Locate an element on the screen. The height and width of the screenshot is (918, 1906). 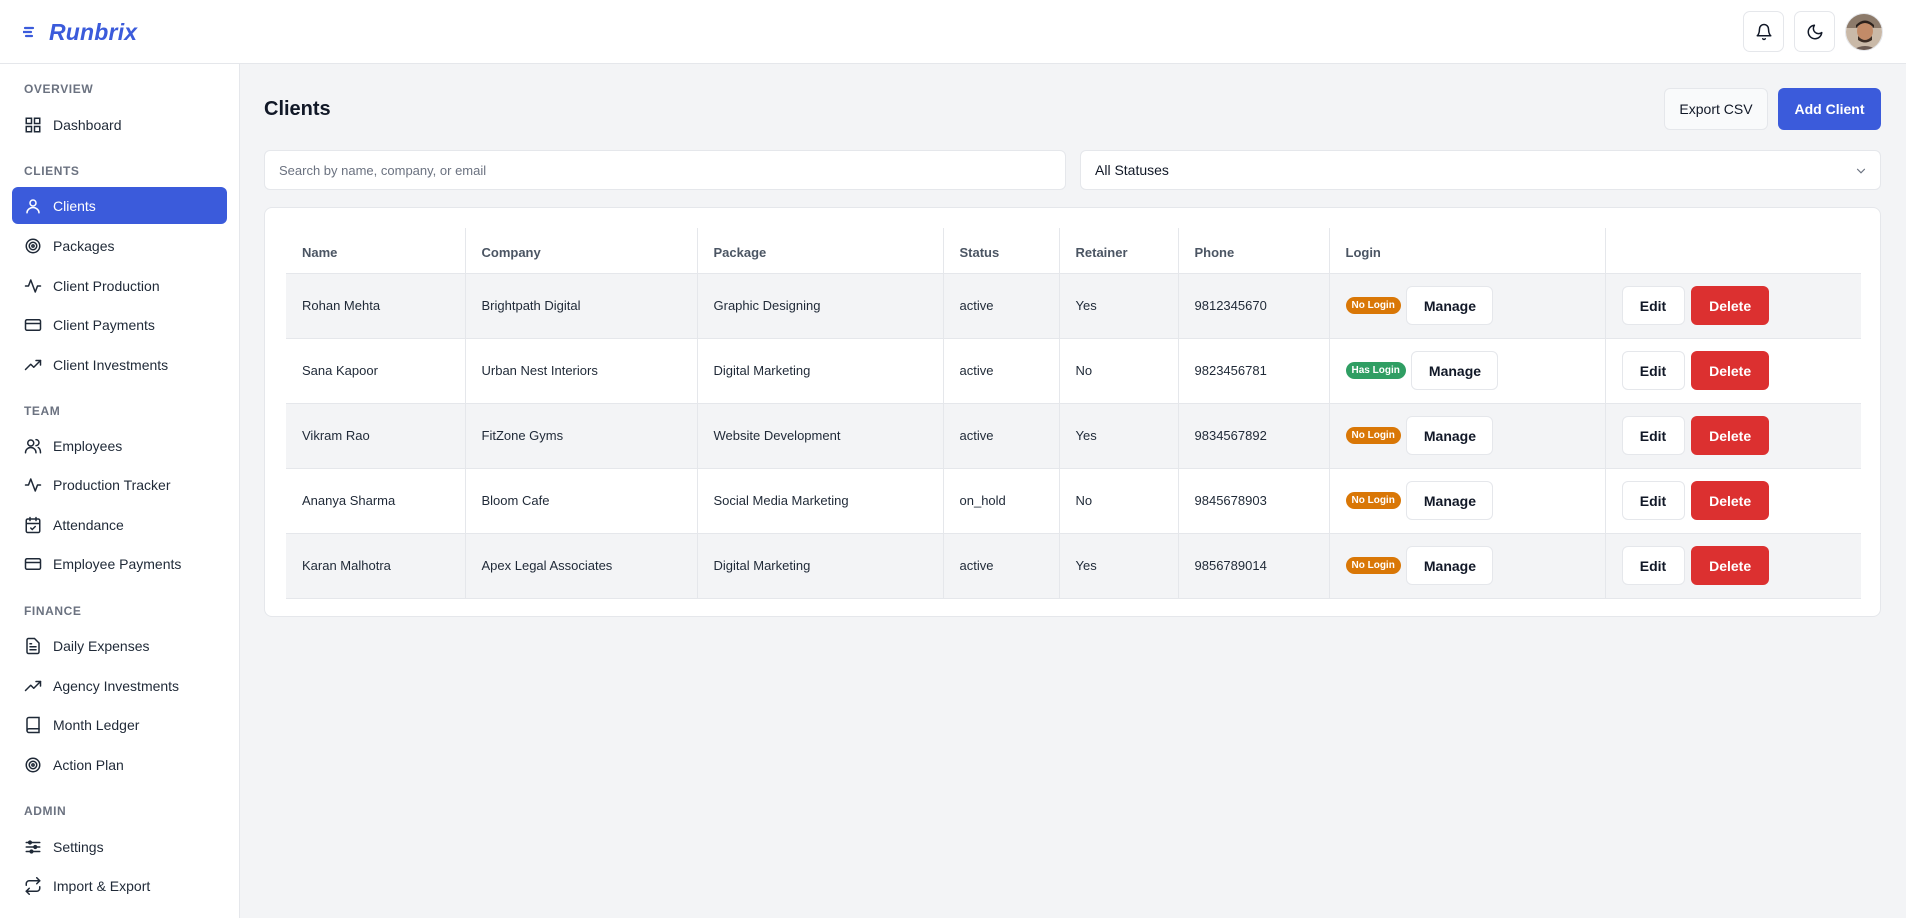
client-name: Rohan Mehta is located at coordinates (376, 306).